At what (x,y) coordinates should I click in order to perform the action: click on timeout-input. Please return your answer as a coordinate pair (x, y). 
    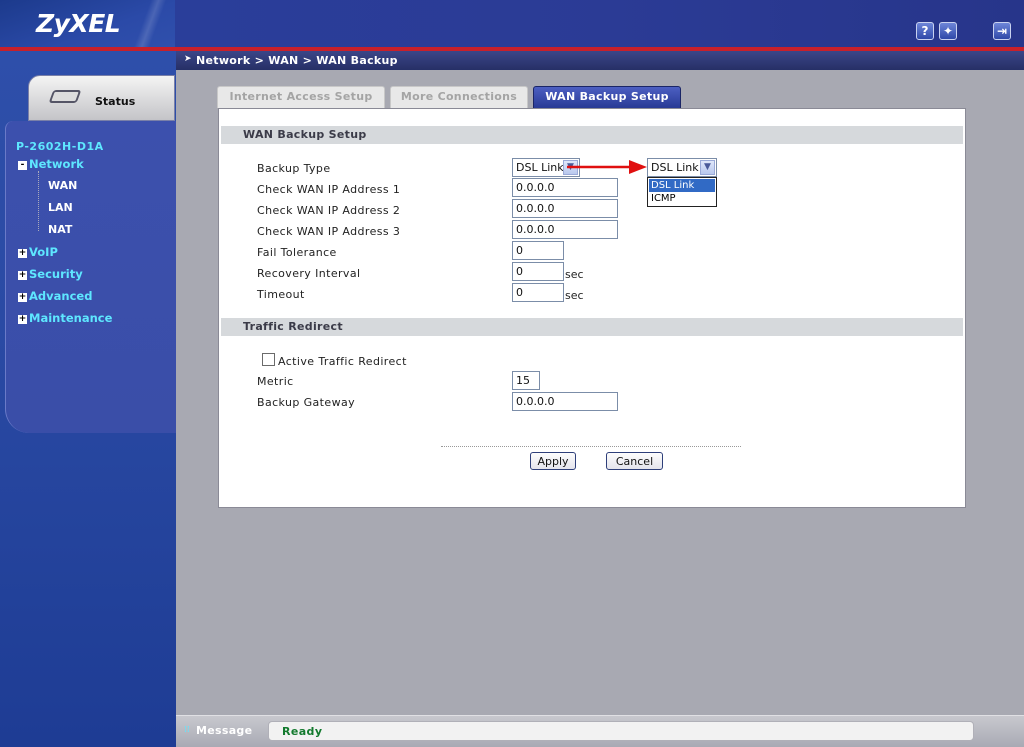
    Looking at the image, I should click on (538, 292).